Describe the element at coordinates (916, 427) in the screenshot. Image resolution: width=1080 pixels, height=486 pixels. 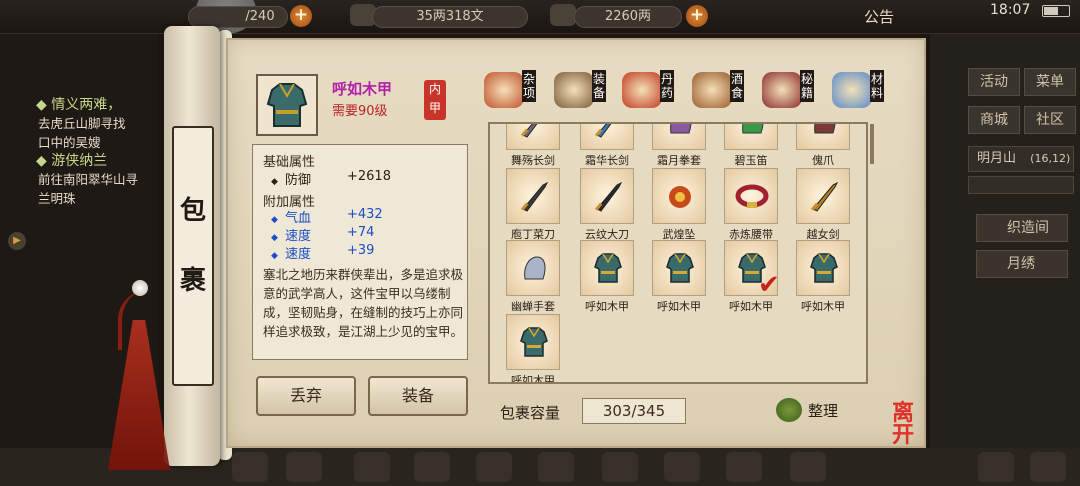
I see `leave-button: 离开` at that location.